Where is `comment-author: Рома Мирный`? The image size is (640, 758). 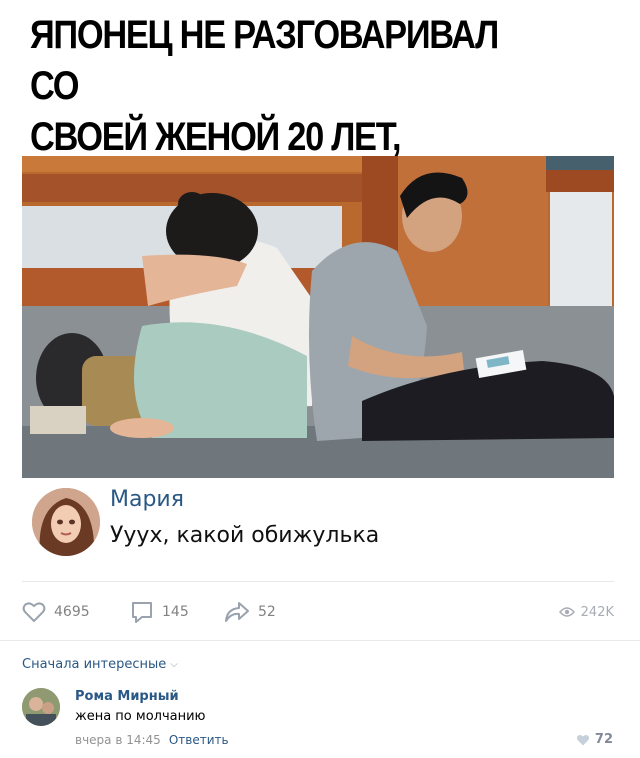
comment-author: Рома Мирный is located at coordinates (127, 696).